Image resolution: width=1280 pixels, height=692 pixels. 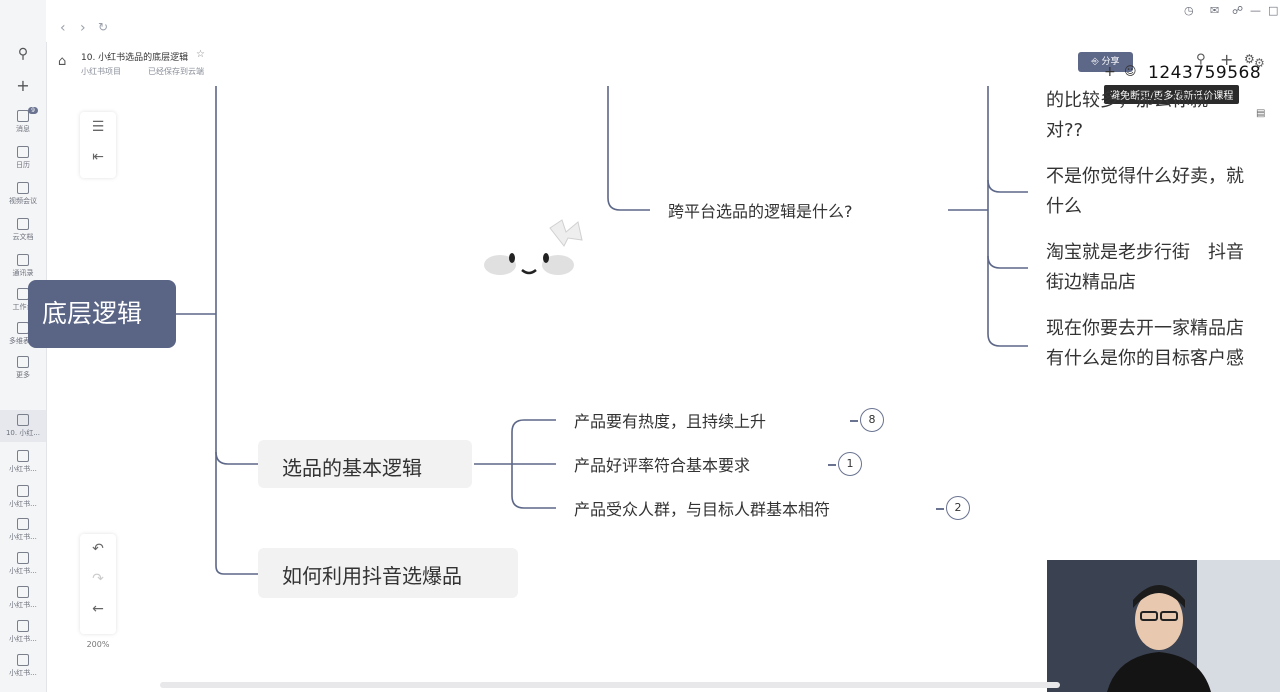 I want to click on node-cross-platform: 跨平台选品的逻辑是什么?, so click(x=760, y=210).